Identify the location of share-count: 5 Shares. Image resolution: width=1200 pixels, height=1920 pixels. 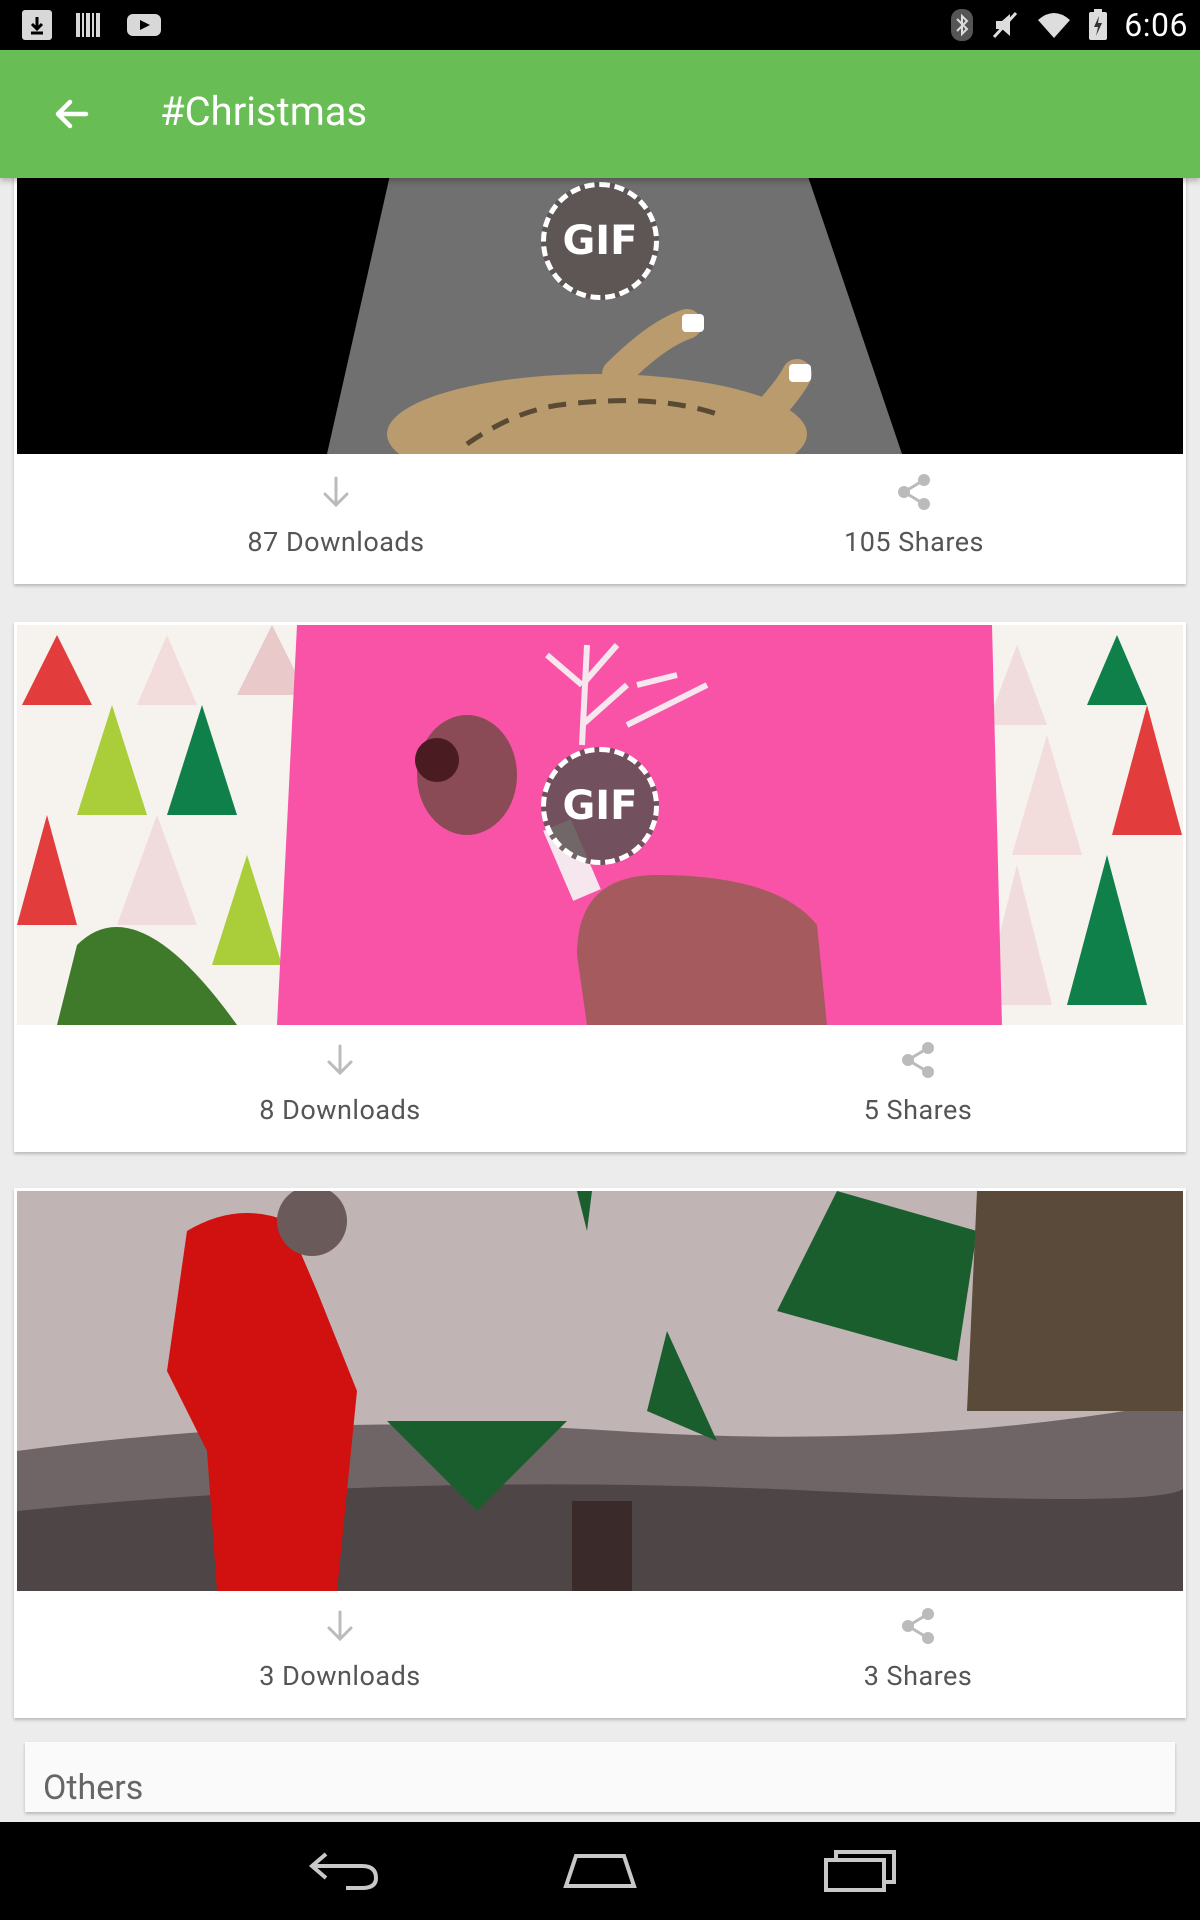
(918, 1110).